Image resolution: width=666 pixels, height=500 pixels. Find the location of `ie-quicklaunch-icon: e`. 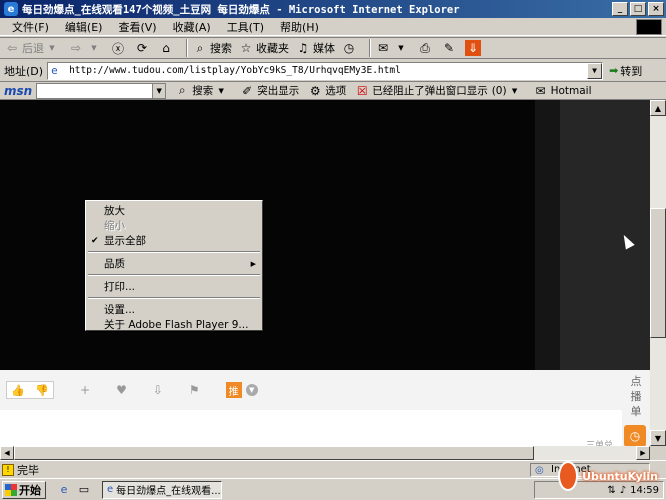

ie-quicklaunch-icon: e is located at coordinates (64, 490).